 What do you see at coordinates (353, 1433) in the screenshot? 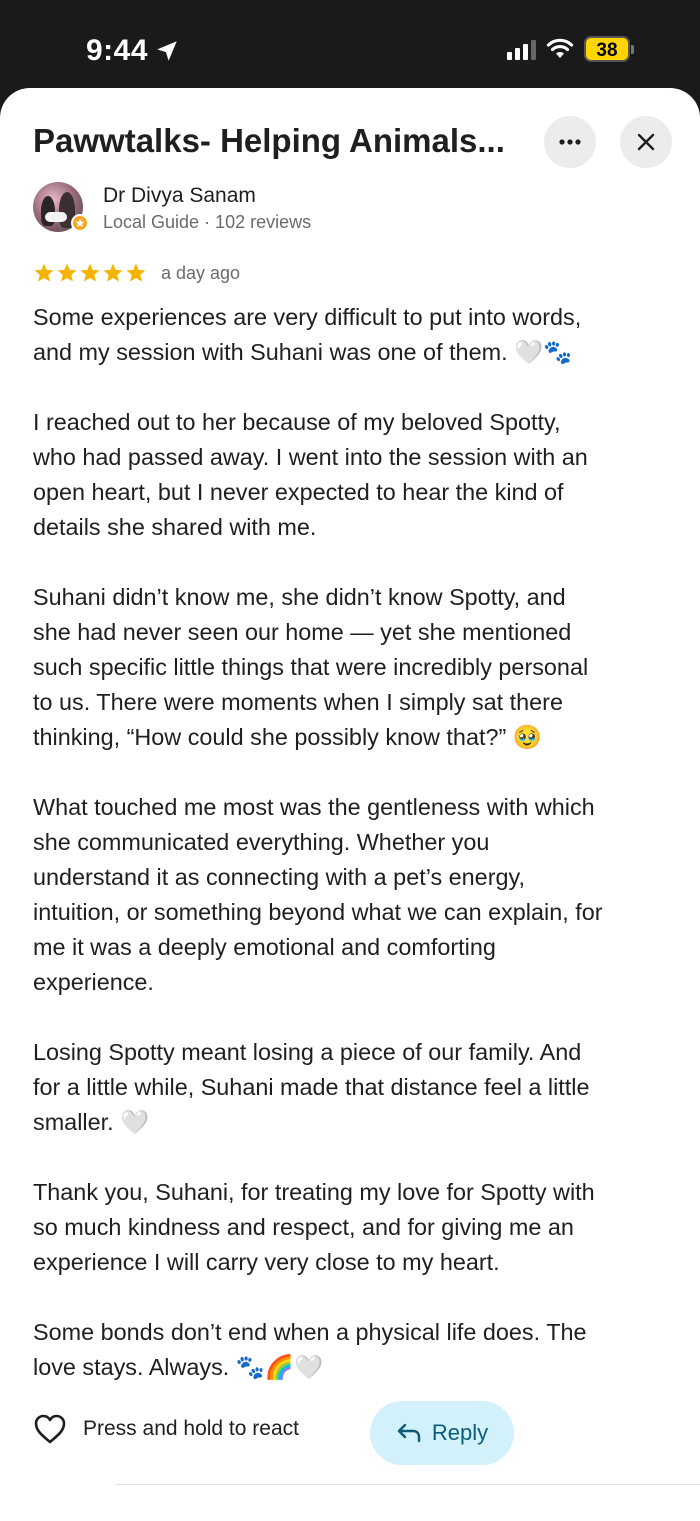
I see `review-actions: Press and hold to react Reply` at bounding box center [353, 1433].